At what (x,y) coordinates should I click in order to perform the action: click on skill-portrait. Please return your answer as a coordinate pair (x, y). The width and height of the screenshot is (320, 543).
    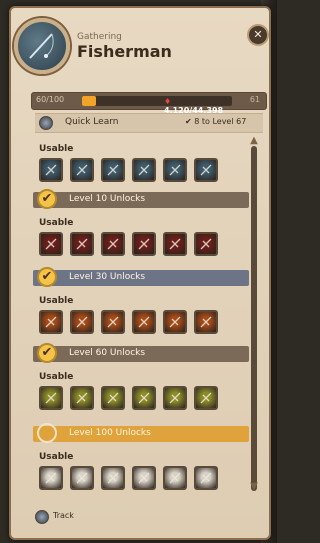
    Looking at the image, I should click on (42, 46).